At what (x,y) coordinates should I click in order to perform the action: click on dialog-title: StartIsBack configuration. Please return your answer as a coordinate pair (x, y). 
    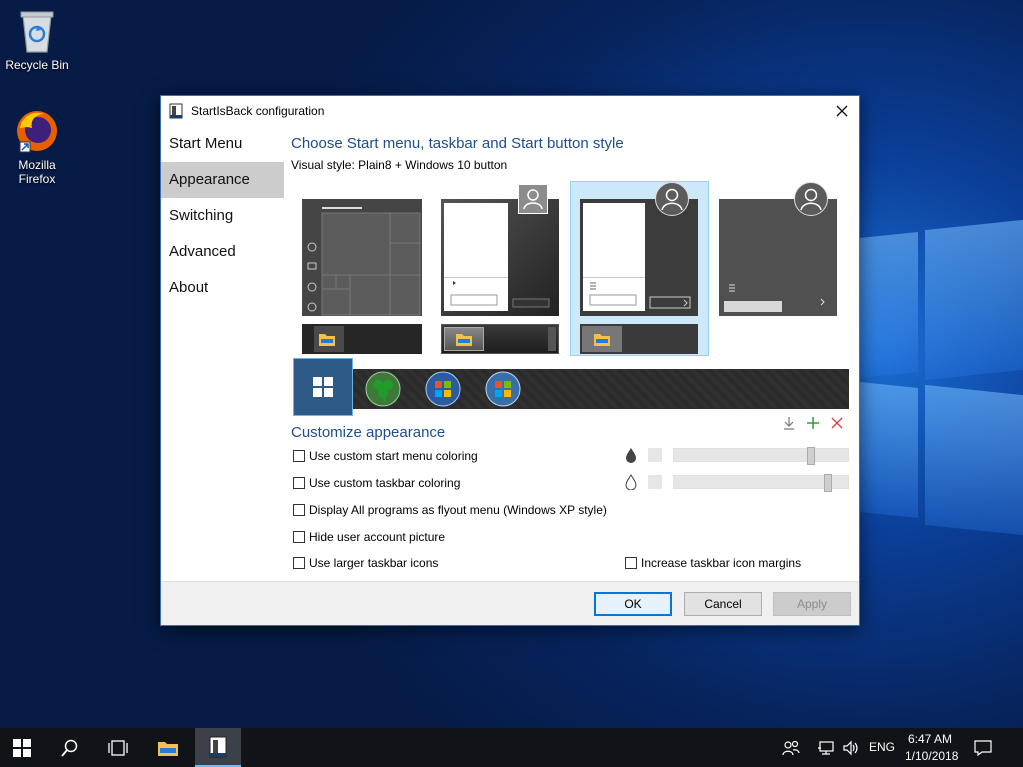
    Looking at the image, I should click on (258, 111).